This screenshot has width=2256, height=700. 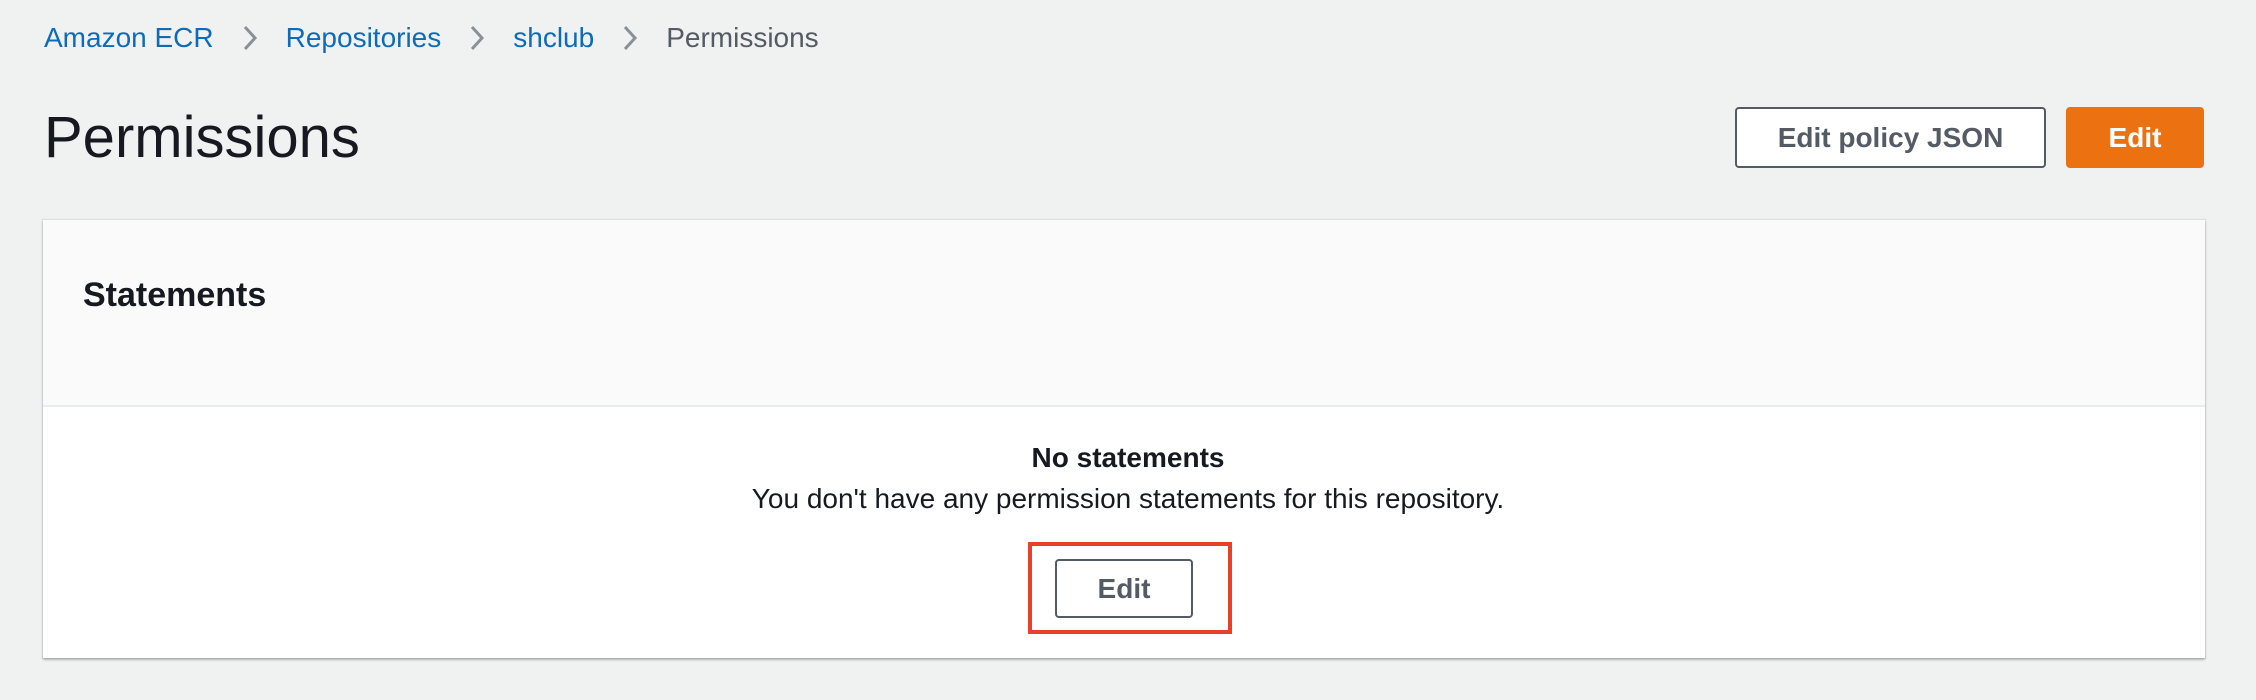 I want to click on highlight-annotation, so click(x=1130, y=588).